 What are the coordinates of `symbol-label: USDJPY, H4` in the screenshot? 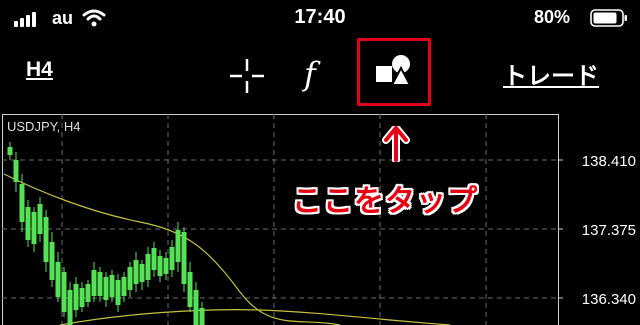 It's located at (44, 126).